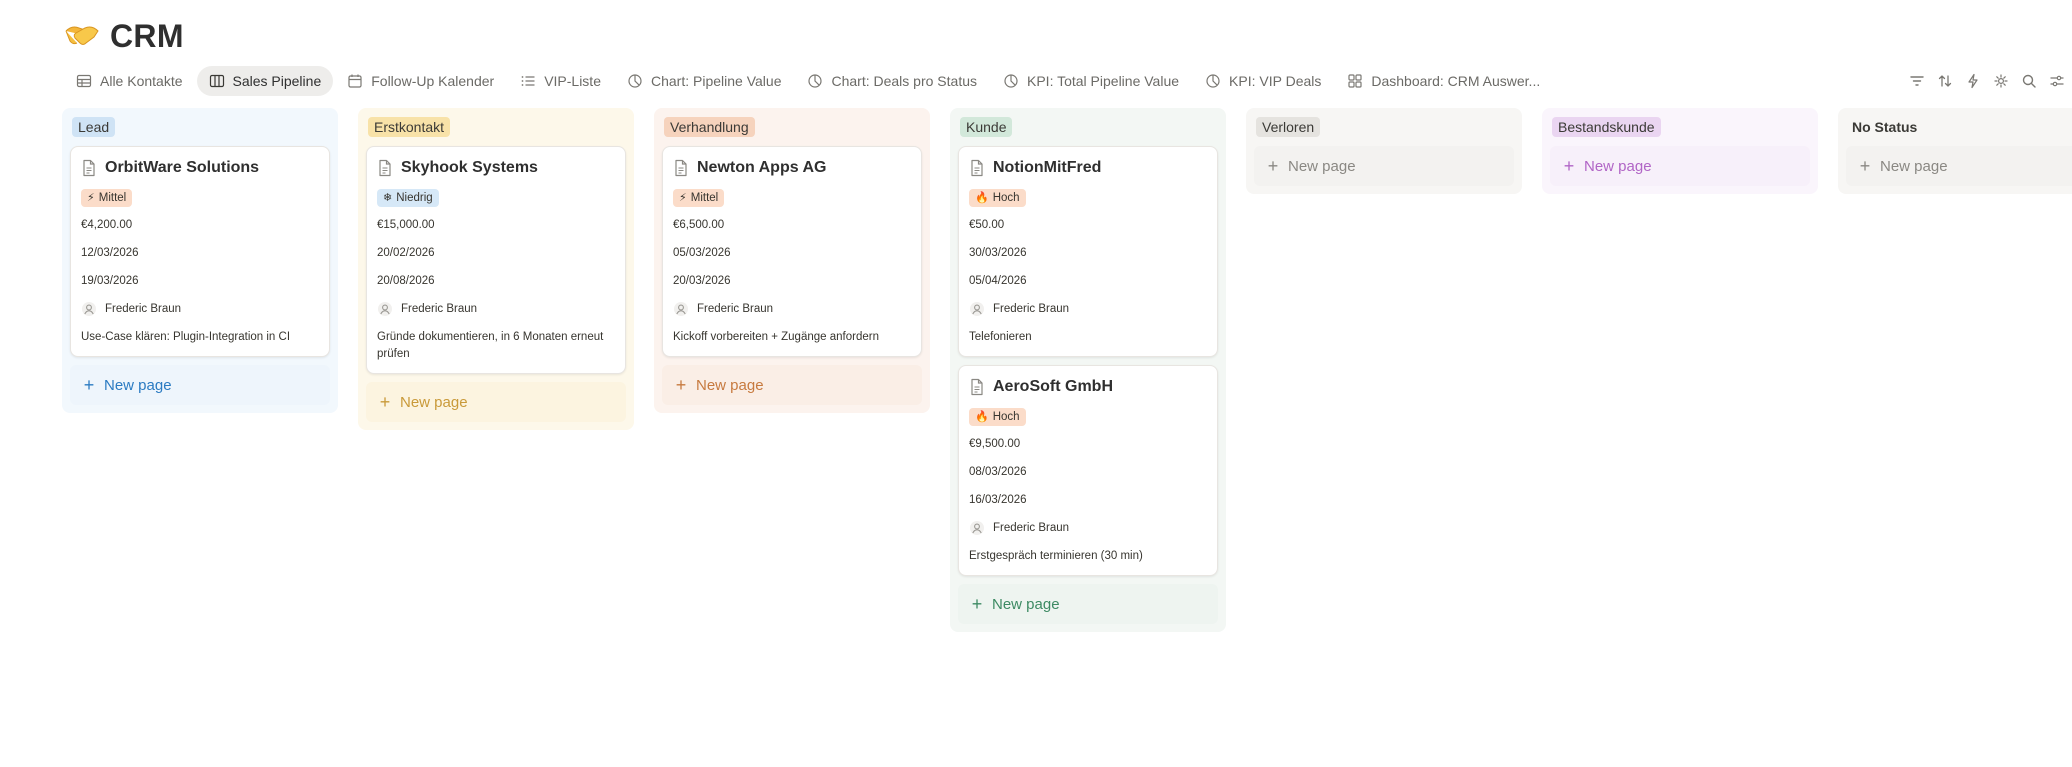 This screenshot has height=767, width=2072. Describe the element at coordinates (998, 472) in the screenshot. I see `date-start: 08/03/2026` at that location.